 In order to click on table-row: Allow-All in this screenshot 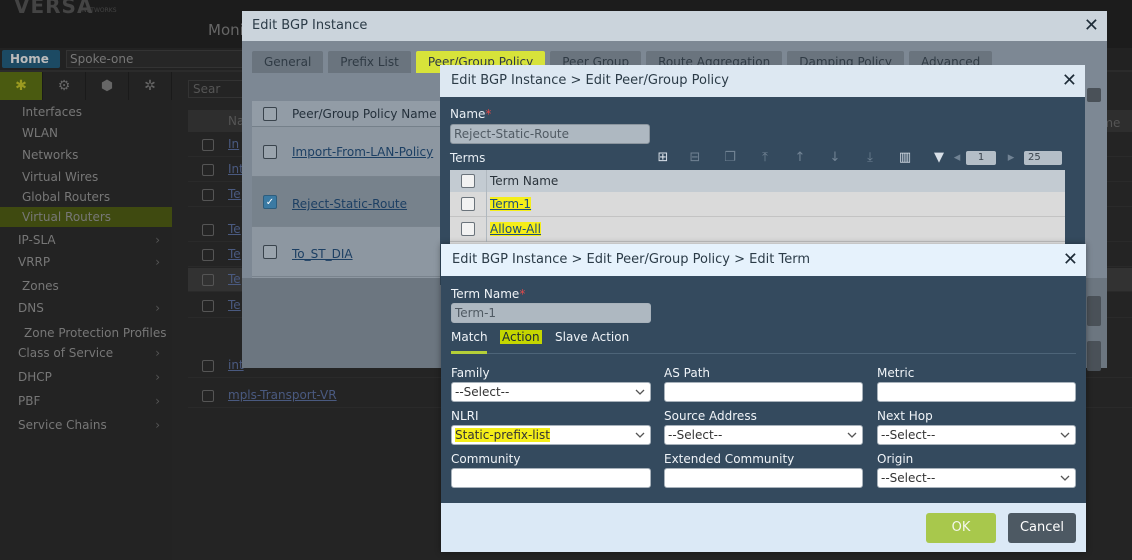, I will do `click(762, 229)`.